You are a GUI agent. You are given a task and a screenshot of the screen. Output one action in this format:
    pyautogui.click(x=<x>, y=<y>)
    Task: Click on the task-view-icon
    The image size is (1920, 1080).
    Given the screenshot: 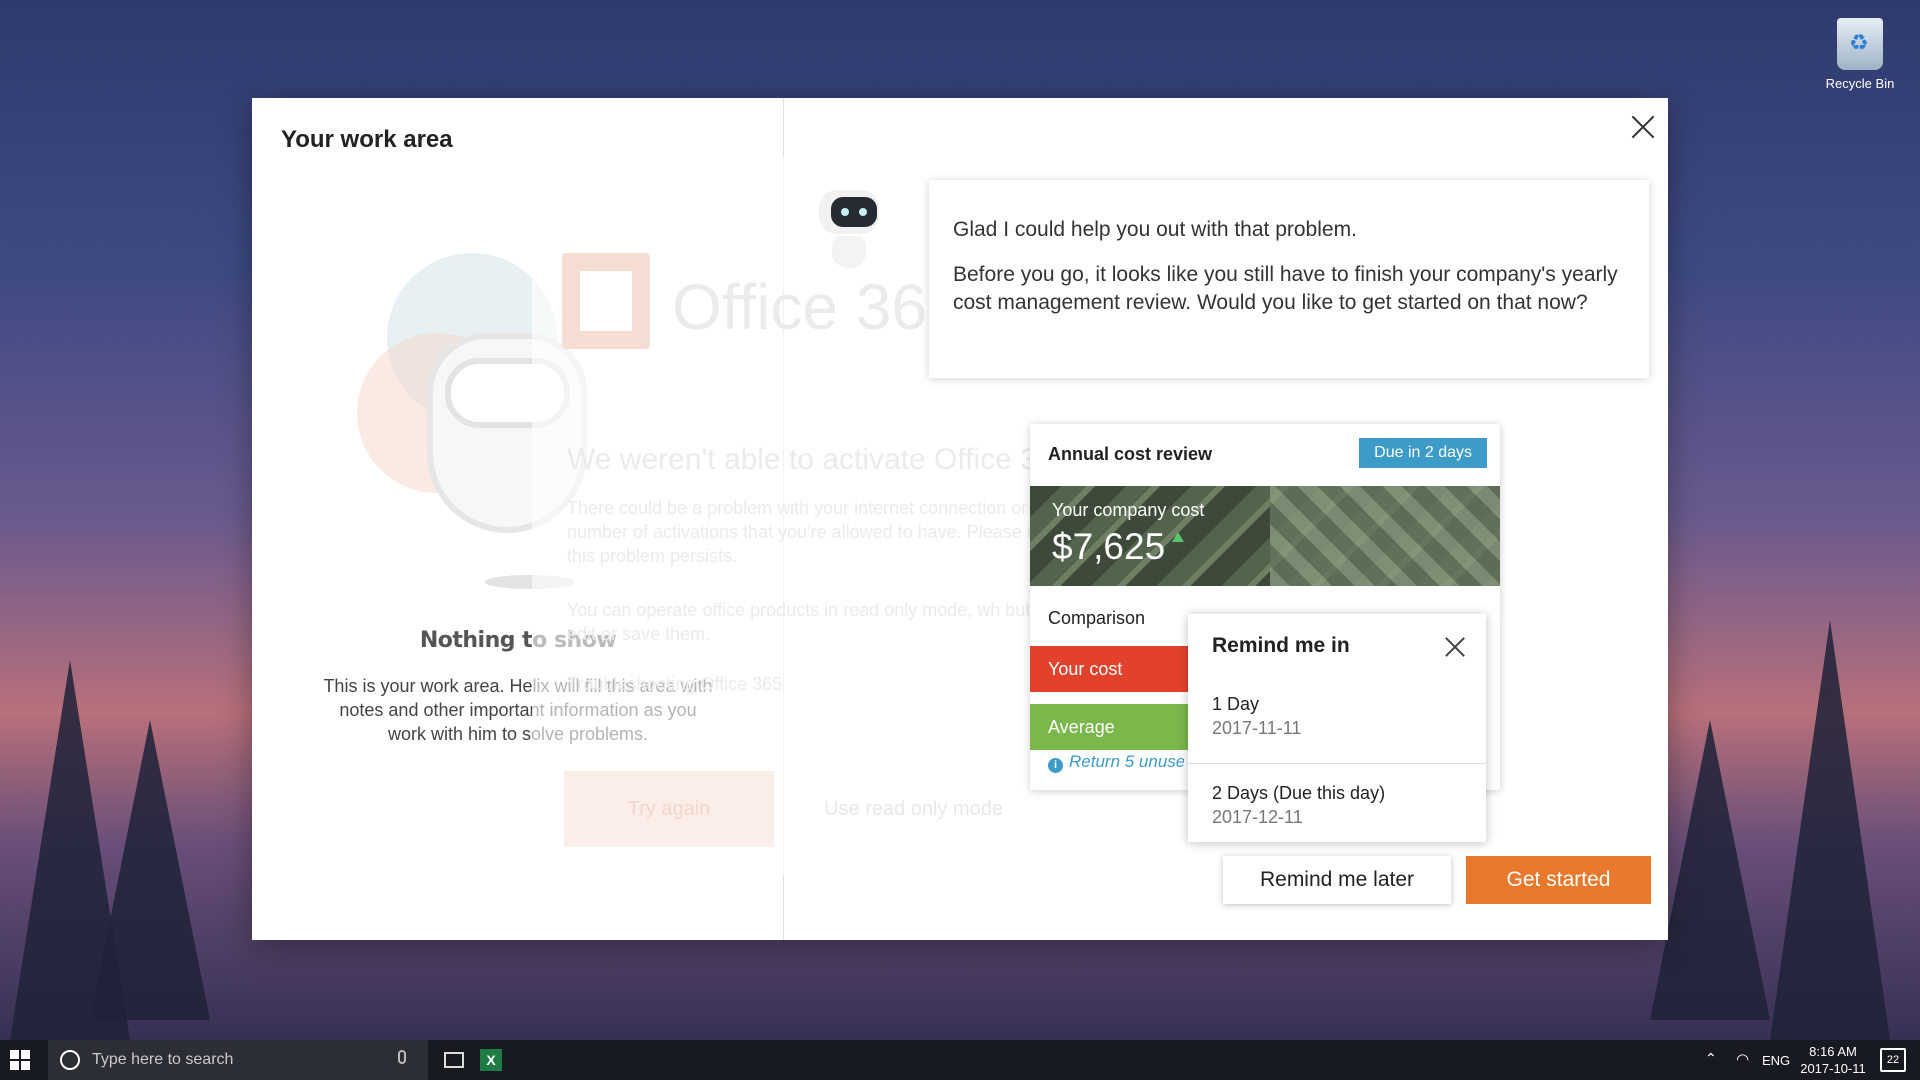 What is the action you would take?
    pyautogui.click(x=454, y=1060)
    